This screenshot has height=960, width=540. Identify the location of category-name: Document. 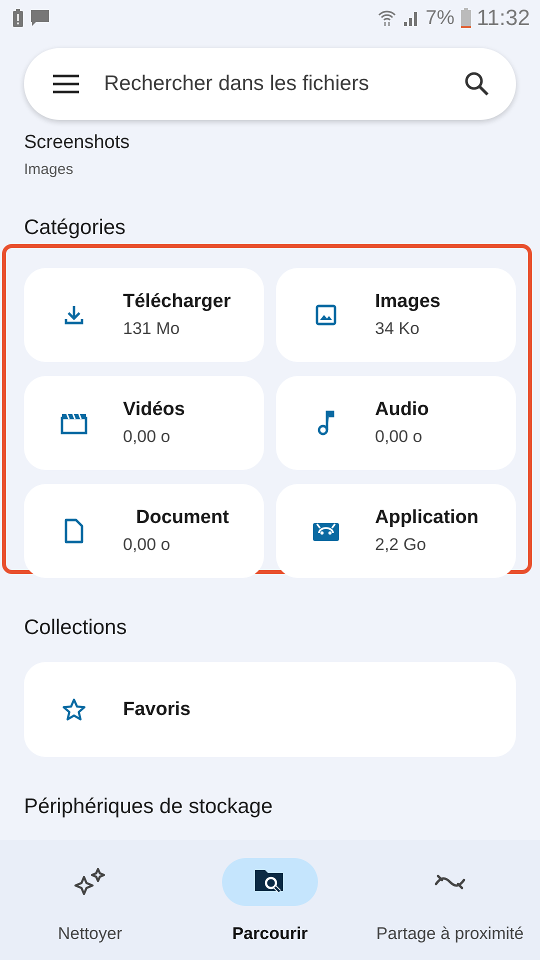
(182, 518).